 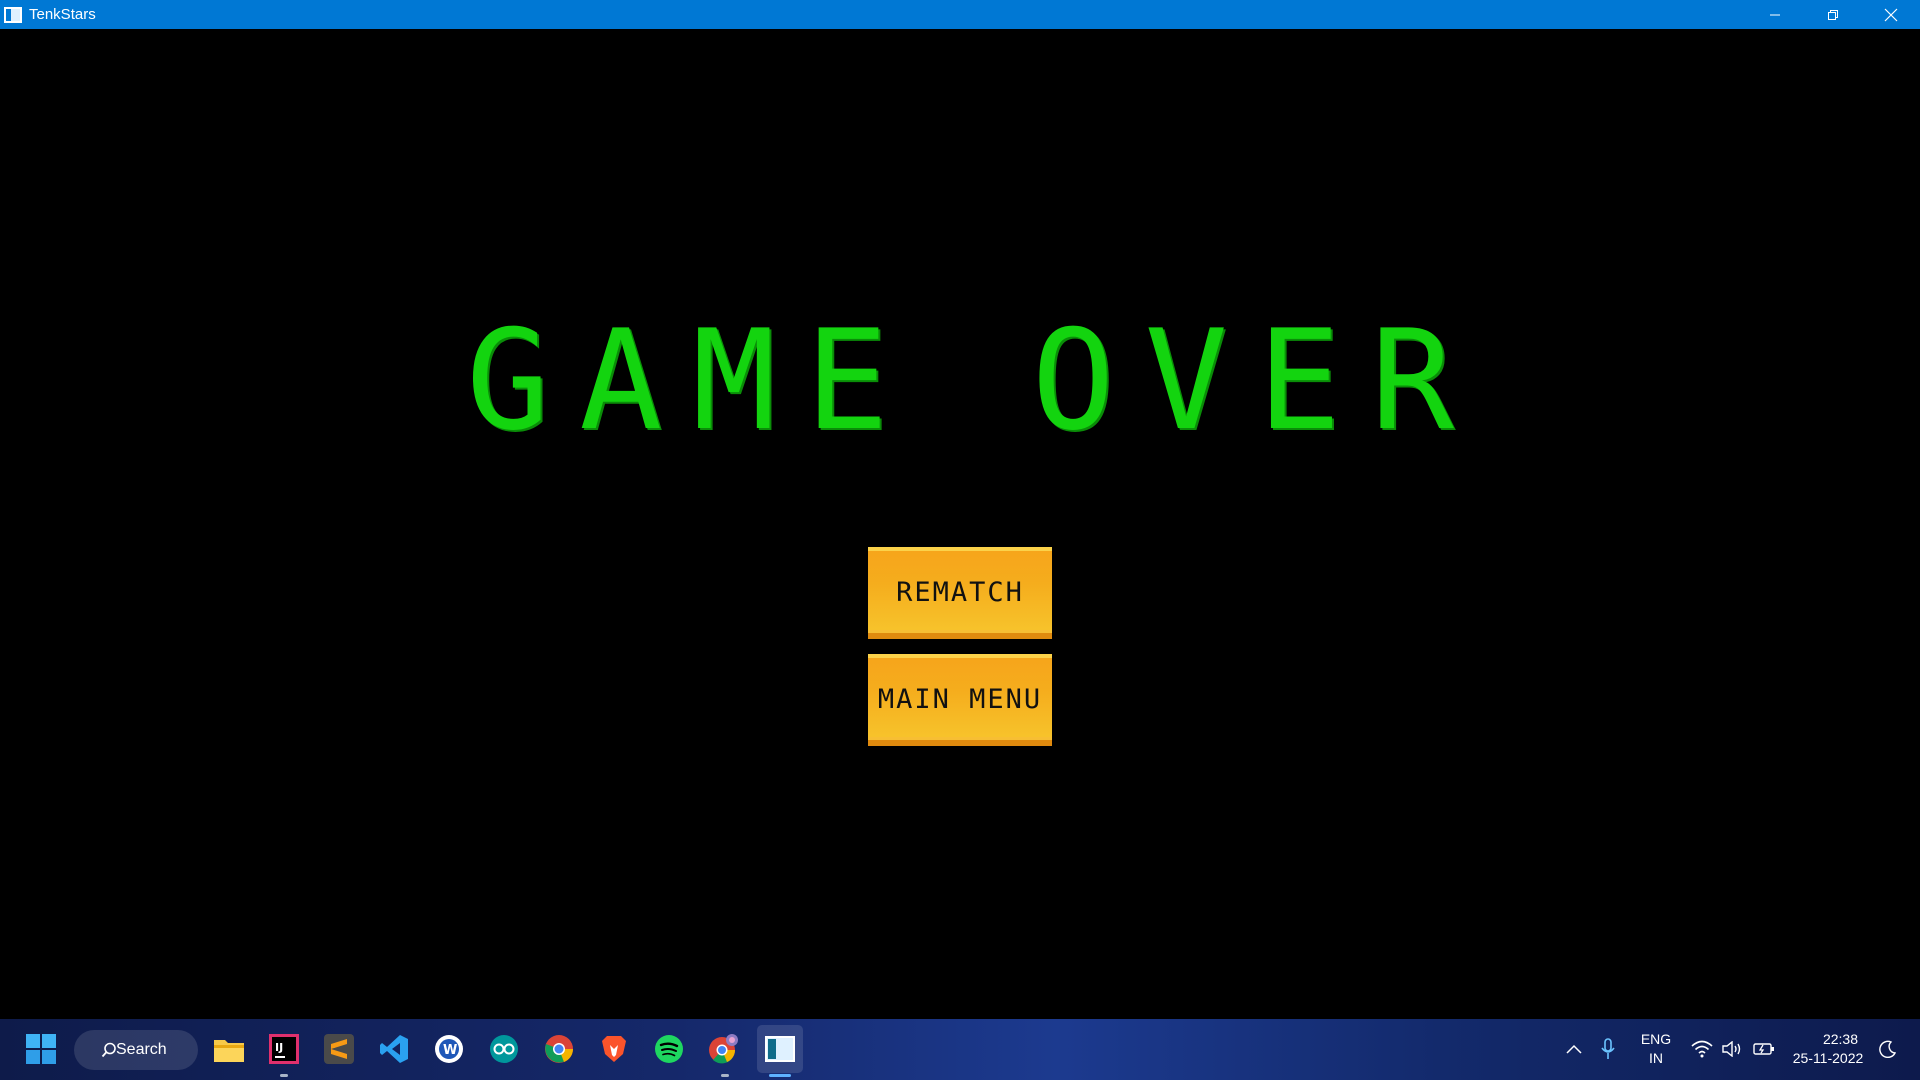 I want to click on do-not-disturb-moon-icon, so click(x=1888, y=1049).